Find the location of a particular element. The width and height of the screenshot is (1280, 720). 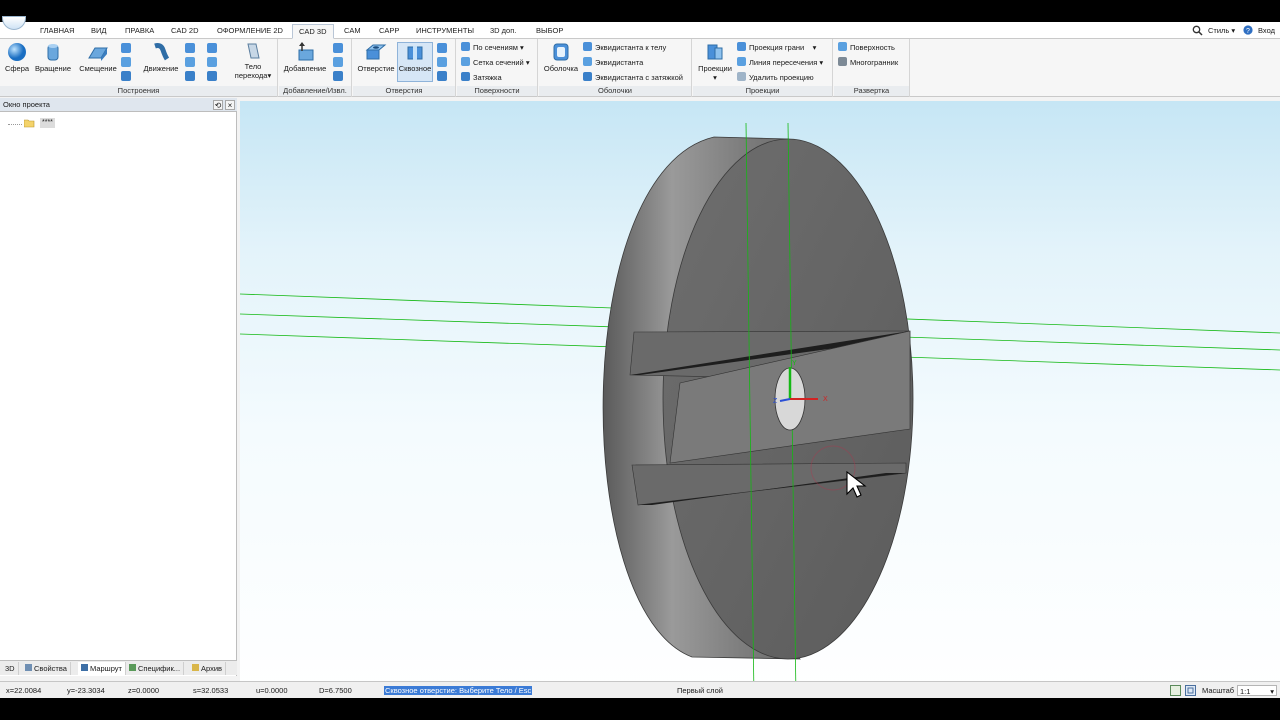

screen-top-border is located at coordinates (640, 11).